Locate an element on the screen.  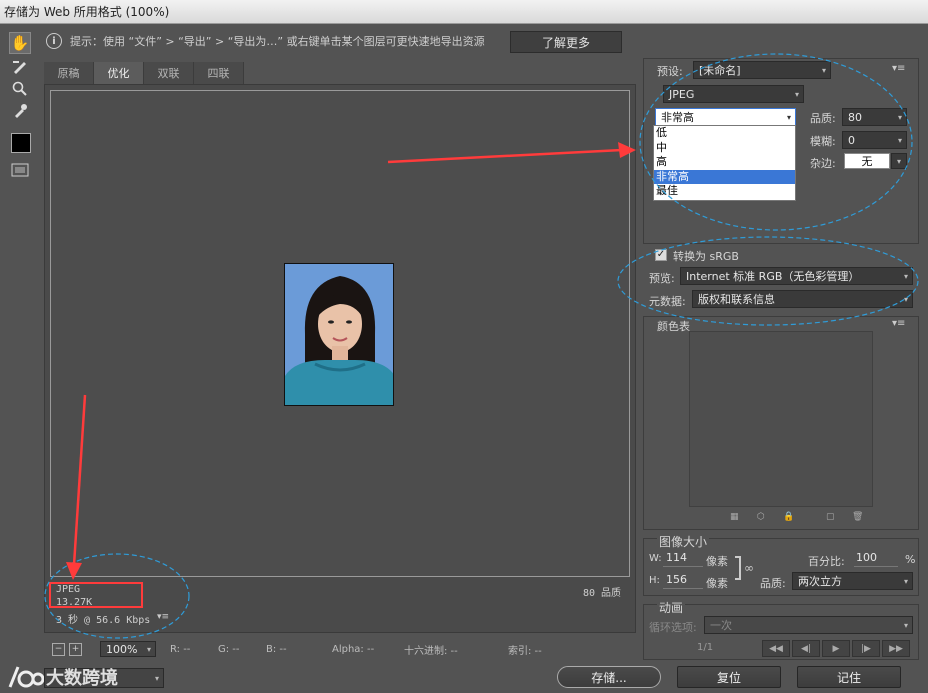
annotation-ellipse-quality is located at coordinates (776, 142).